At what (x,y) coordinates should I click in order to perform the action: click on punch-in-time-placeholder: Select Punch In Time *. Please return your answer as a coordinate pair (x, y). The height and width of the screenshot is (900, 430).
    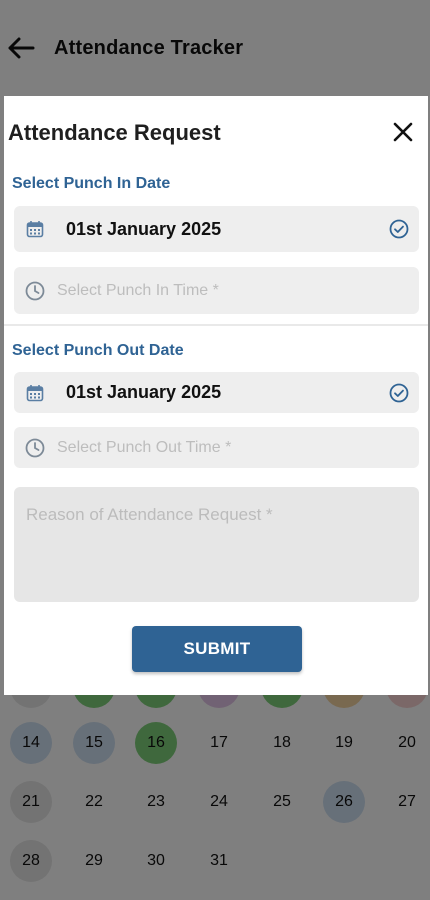
    Looking at the image, I should click on (138, 290).